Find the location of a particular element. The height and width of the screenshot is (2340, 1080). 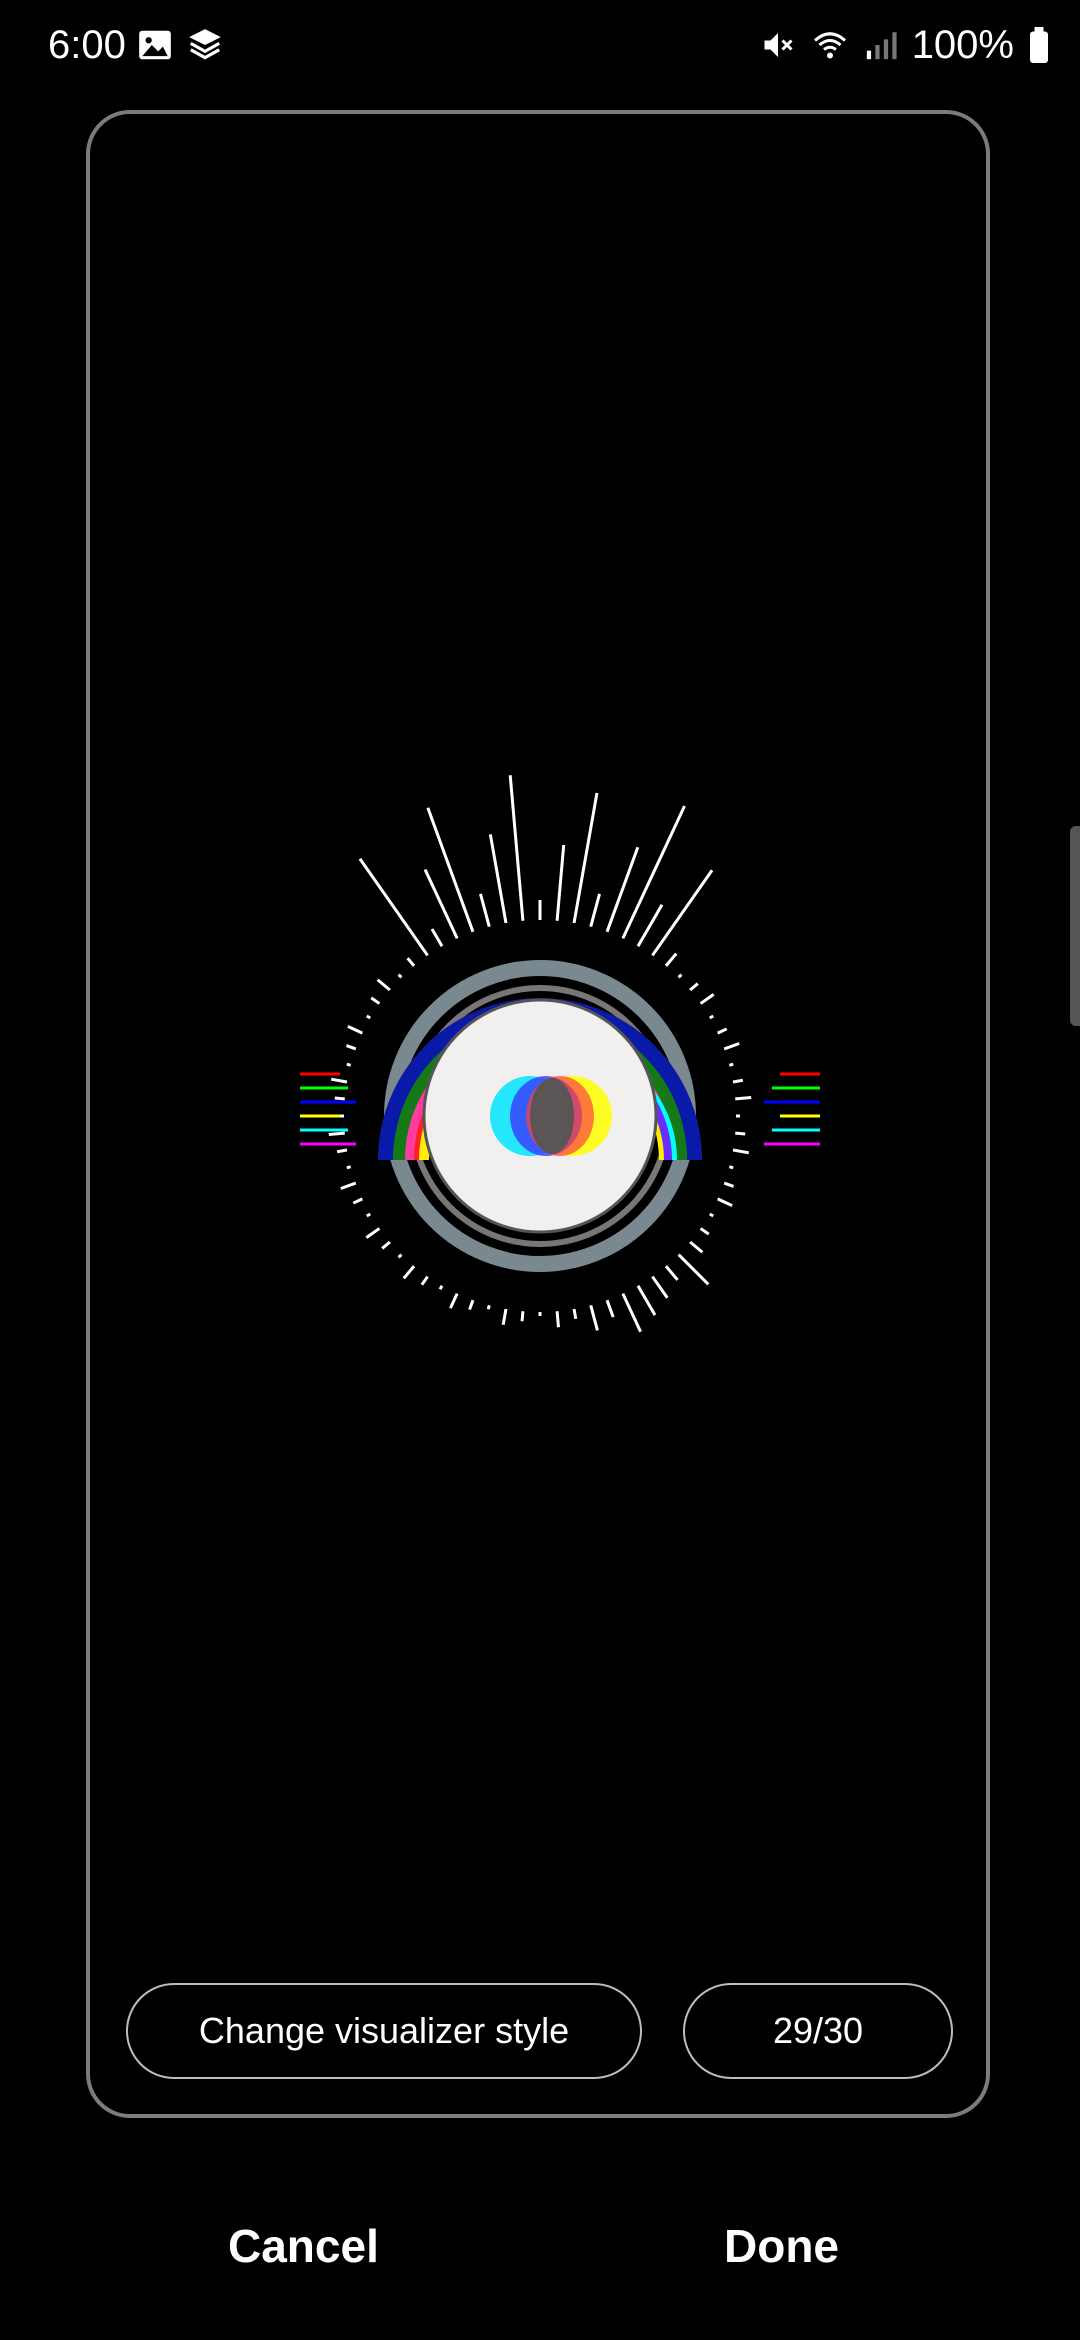

change-visualizer-style-button: Change visualizer style is located at coordinates (384, 2031).